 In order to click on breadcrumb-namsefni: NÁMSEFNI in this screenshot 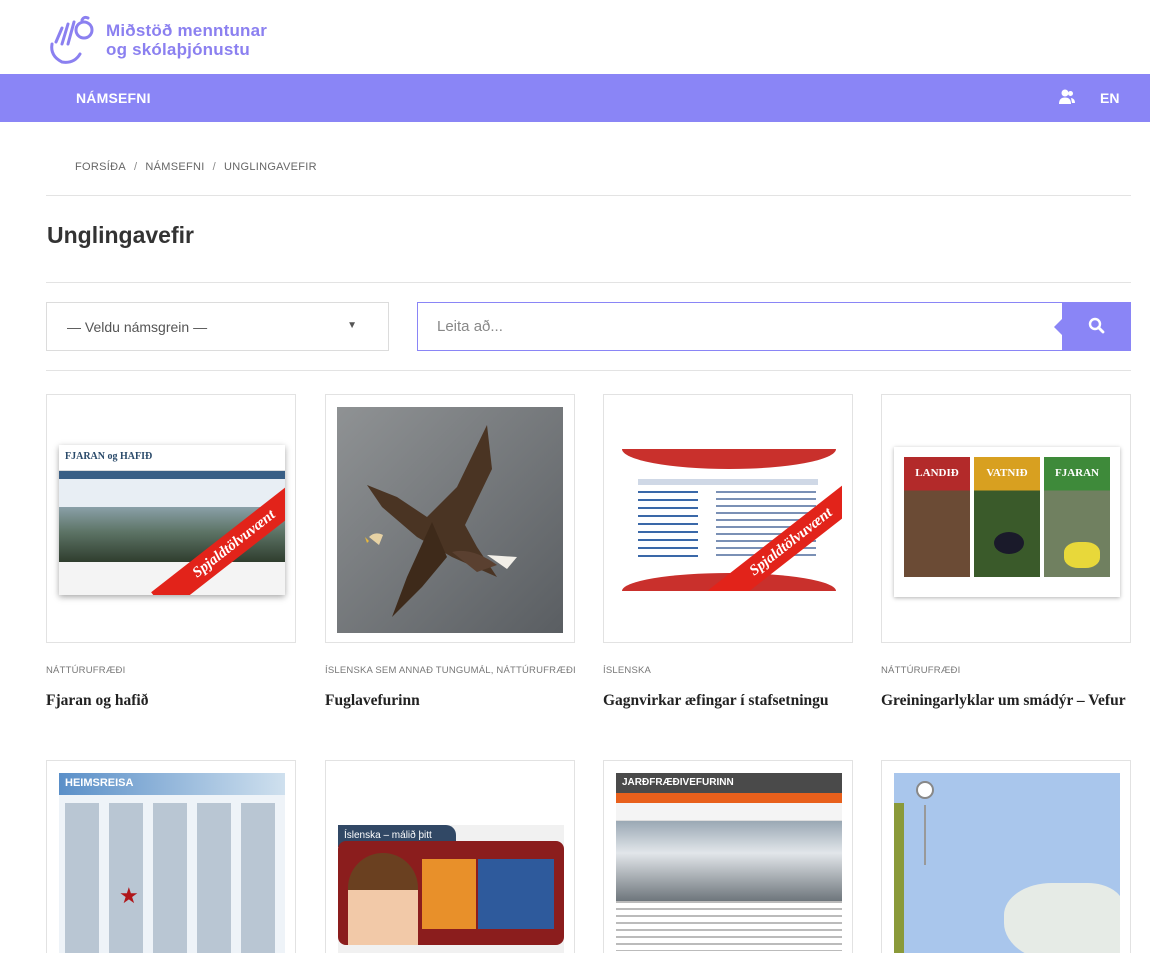, I will do `click(174, 167)`.